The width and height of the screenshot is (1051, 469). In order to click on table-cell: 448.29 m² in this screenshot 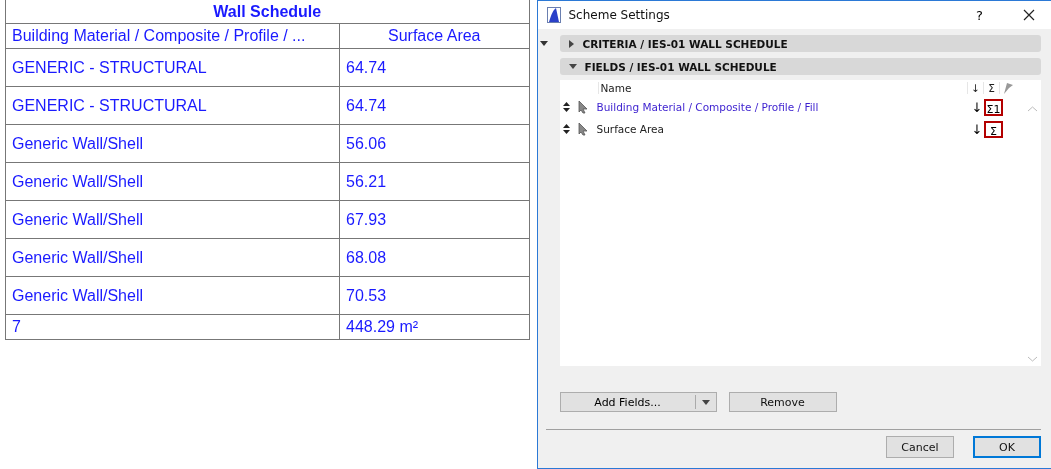, I will do `click(435, 327)`.